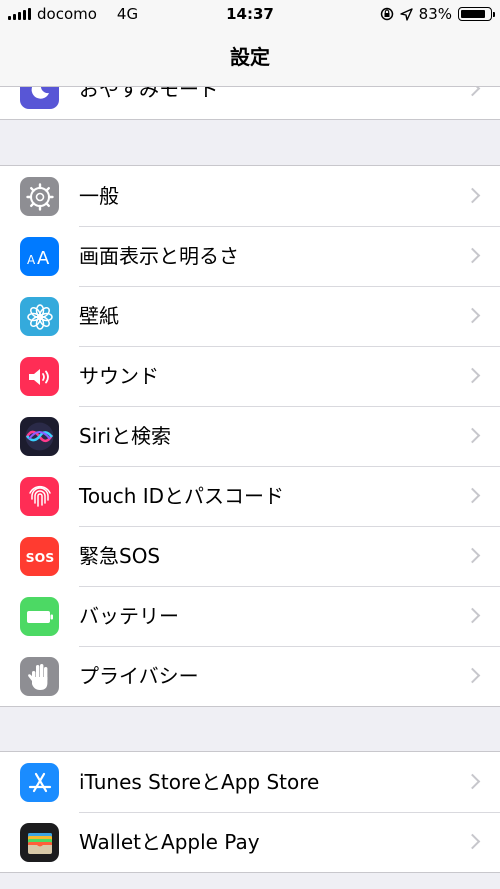 The width and height of the screenshot is (500, 889). Describe the element at coordinates (250, 556) in the screenshot. I see `settings-row-emergency-sos: SOS 緊急SOS` at that location.